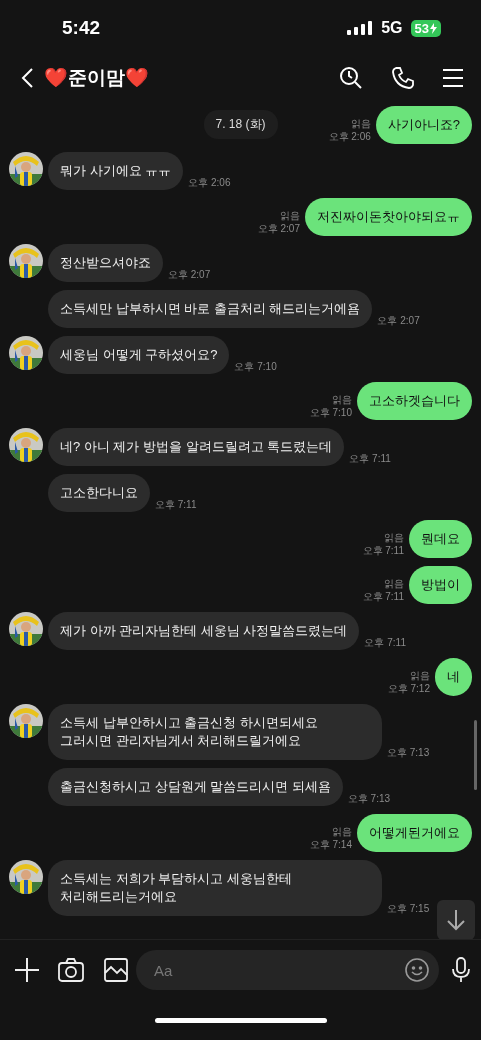  Describe the element at coordinates (330, 844) in the screenshot. I see `message-time: 오후 7:14` at that location.